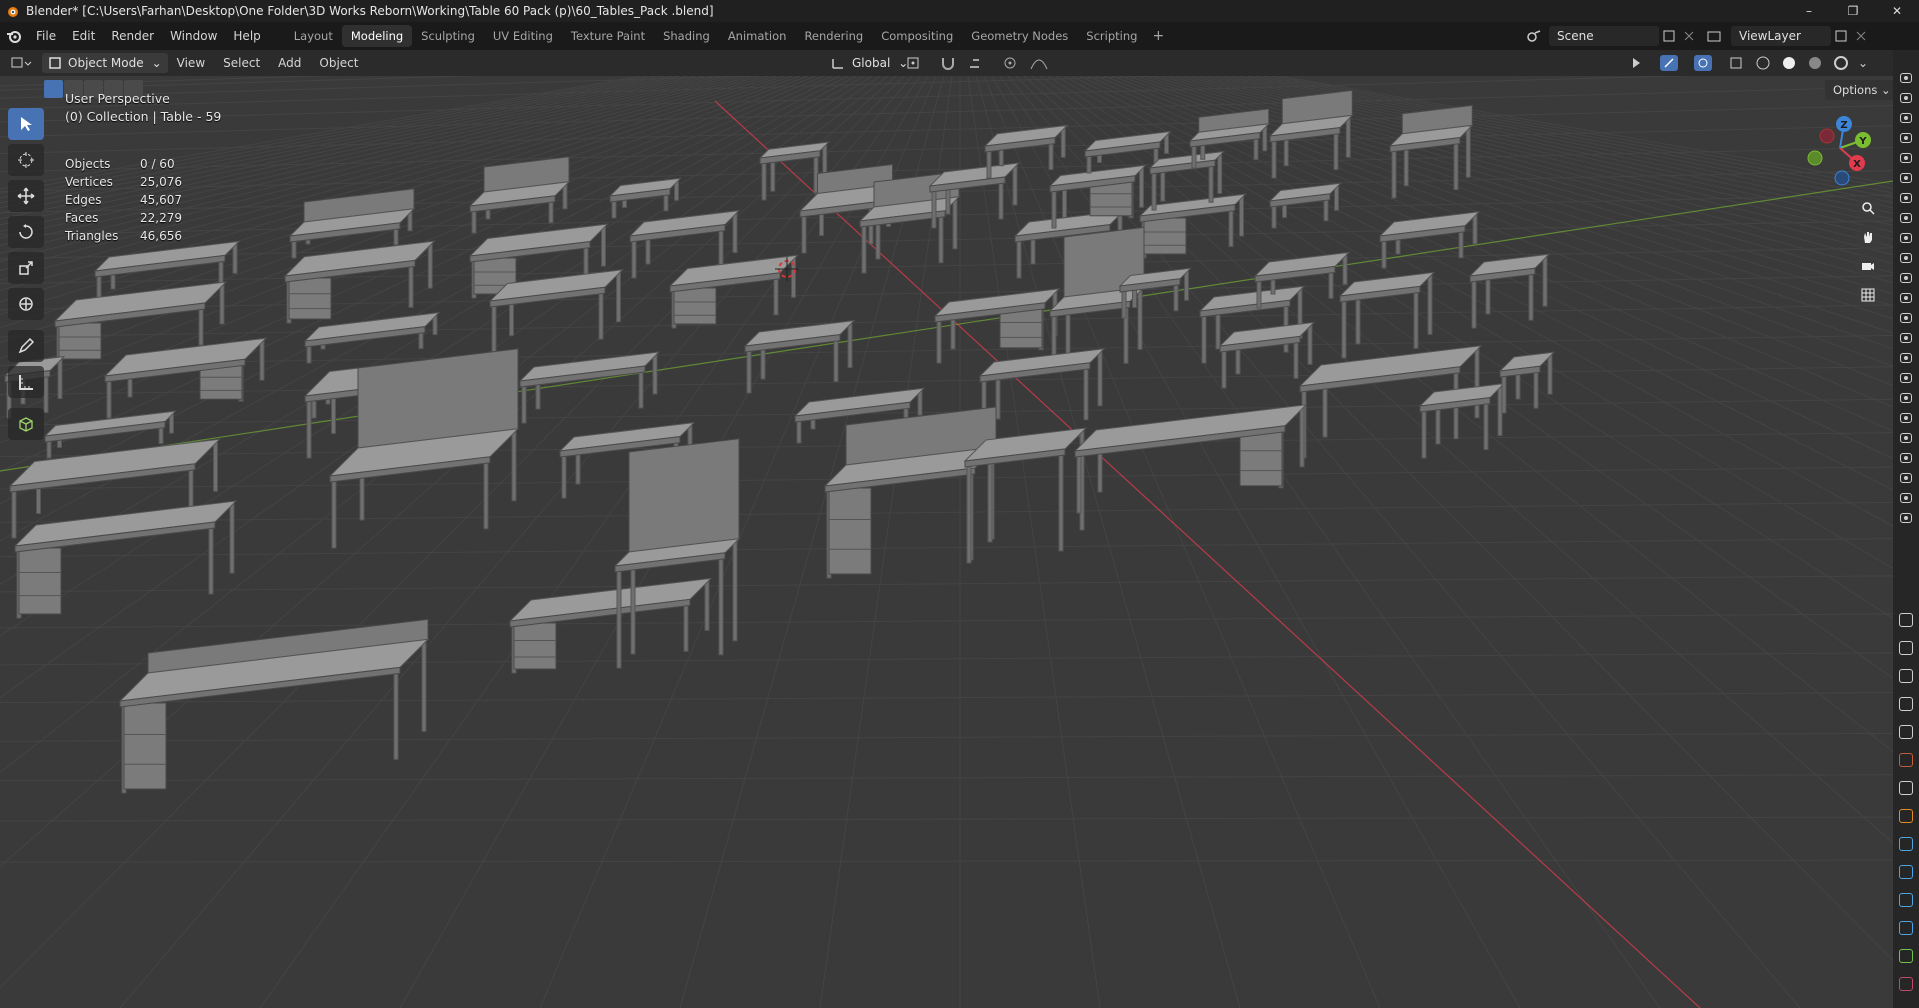 The image size is (1919, 1008). Describe the element at coordinates (1841, 63) in the screenshot. I see `rendered-shading-icon` at that location.